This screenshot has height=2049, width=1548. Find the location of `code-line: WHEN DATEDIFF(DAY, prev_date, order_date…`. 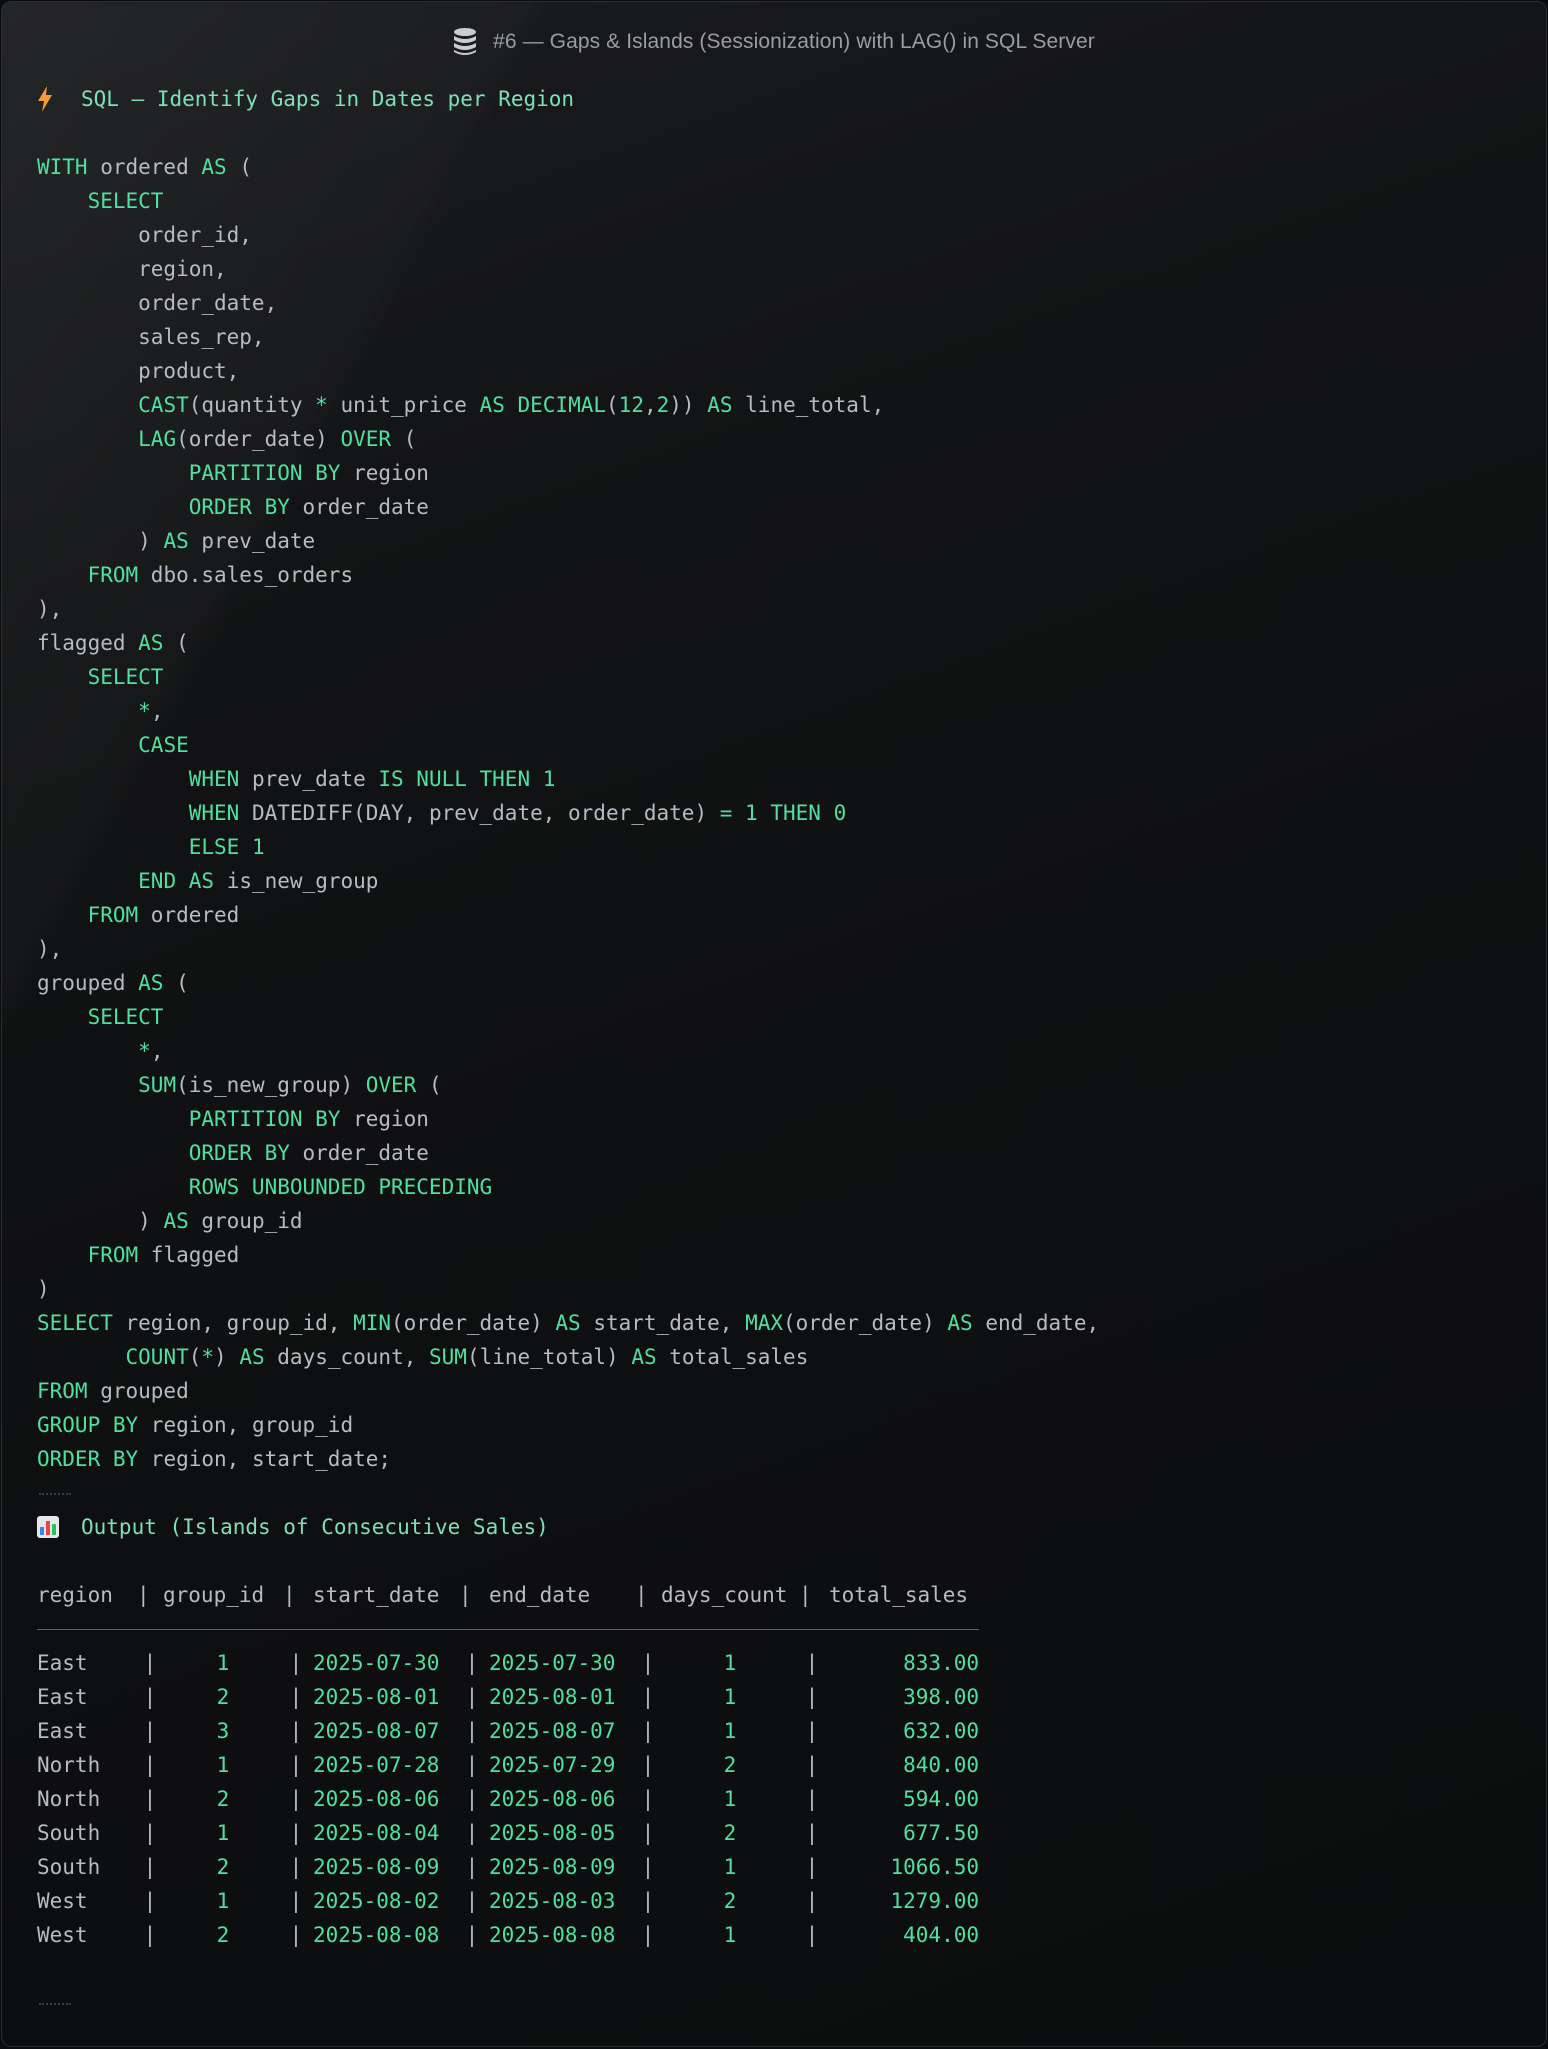

code-line: WHEN DATEDIFF(DAY, prev_date, order_date… is located at coordinates (781, 813).